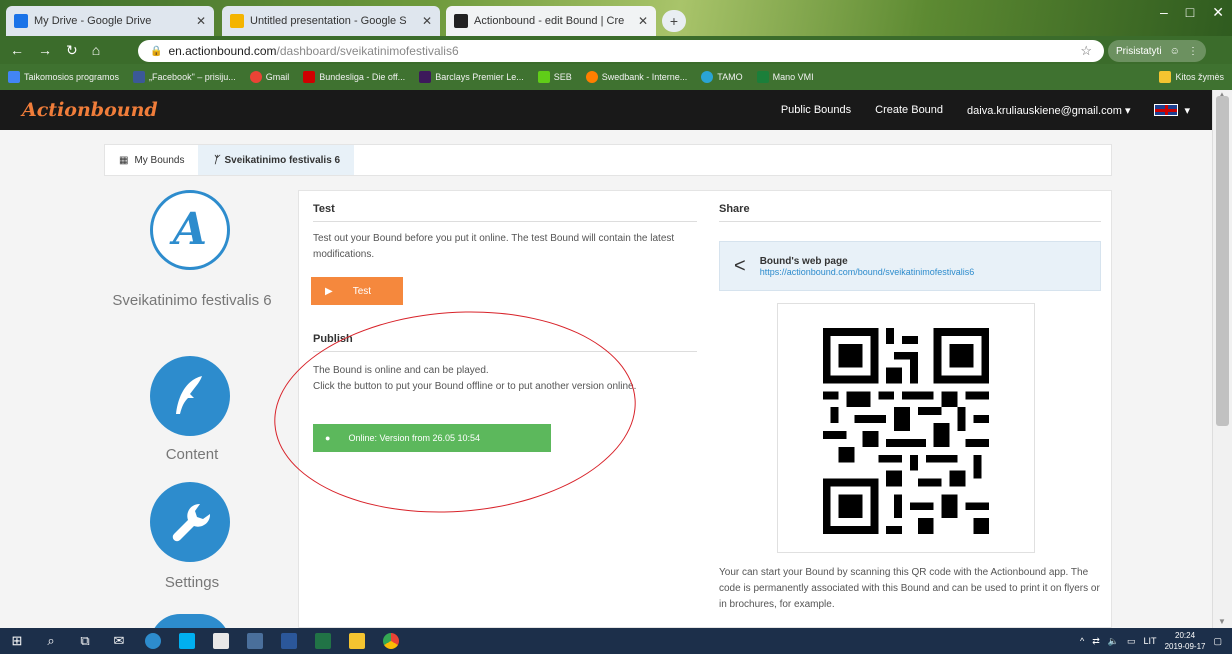  I want to click on forward-icon: →, so click(45, 50).